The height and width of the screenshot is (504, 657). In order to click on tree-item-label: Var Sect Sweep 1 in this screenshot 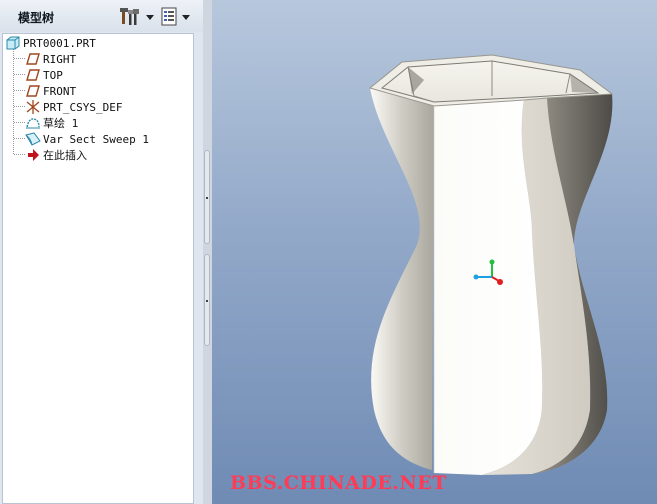, I will do `click(96, 139)`.